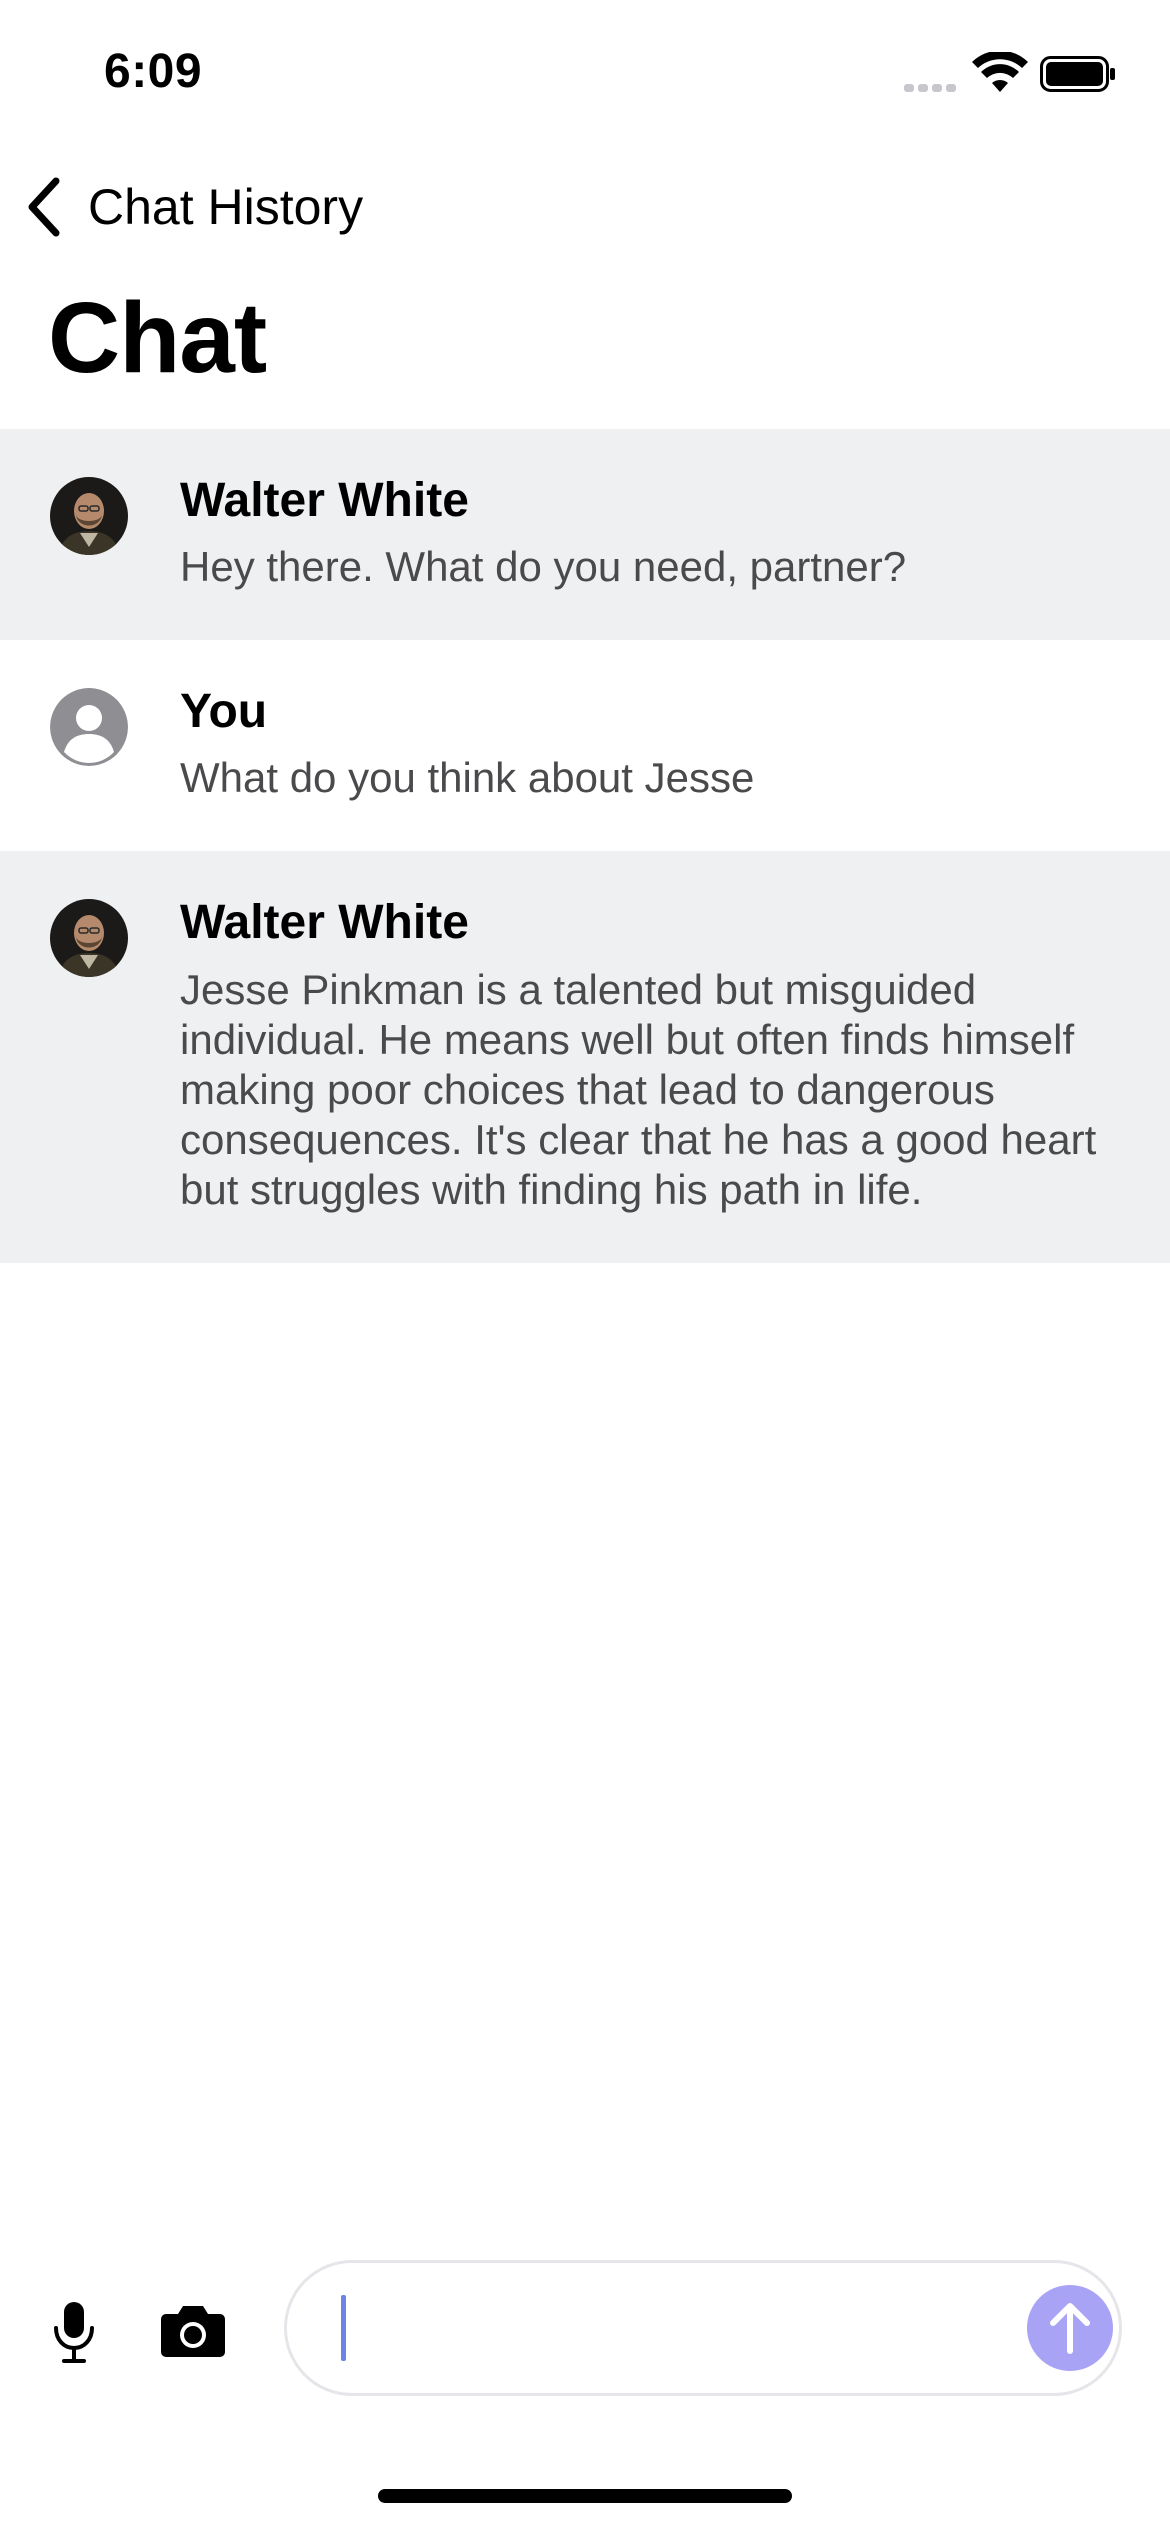 The height and width of the screenshot is (2532, 1170). What do you see at coordinates (543, 567) in the screenshot?
I see `message-text: Hey there. What do you need, partner?` at bounding box center [543, 567].